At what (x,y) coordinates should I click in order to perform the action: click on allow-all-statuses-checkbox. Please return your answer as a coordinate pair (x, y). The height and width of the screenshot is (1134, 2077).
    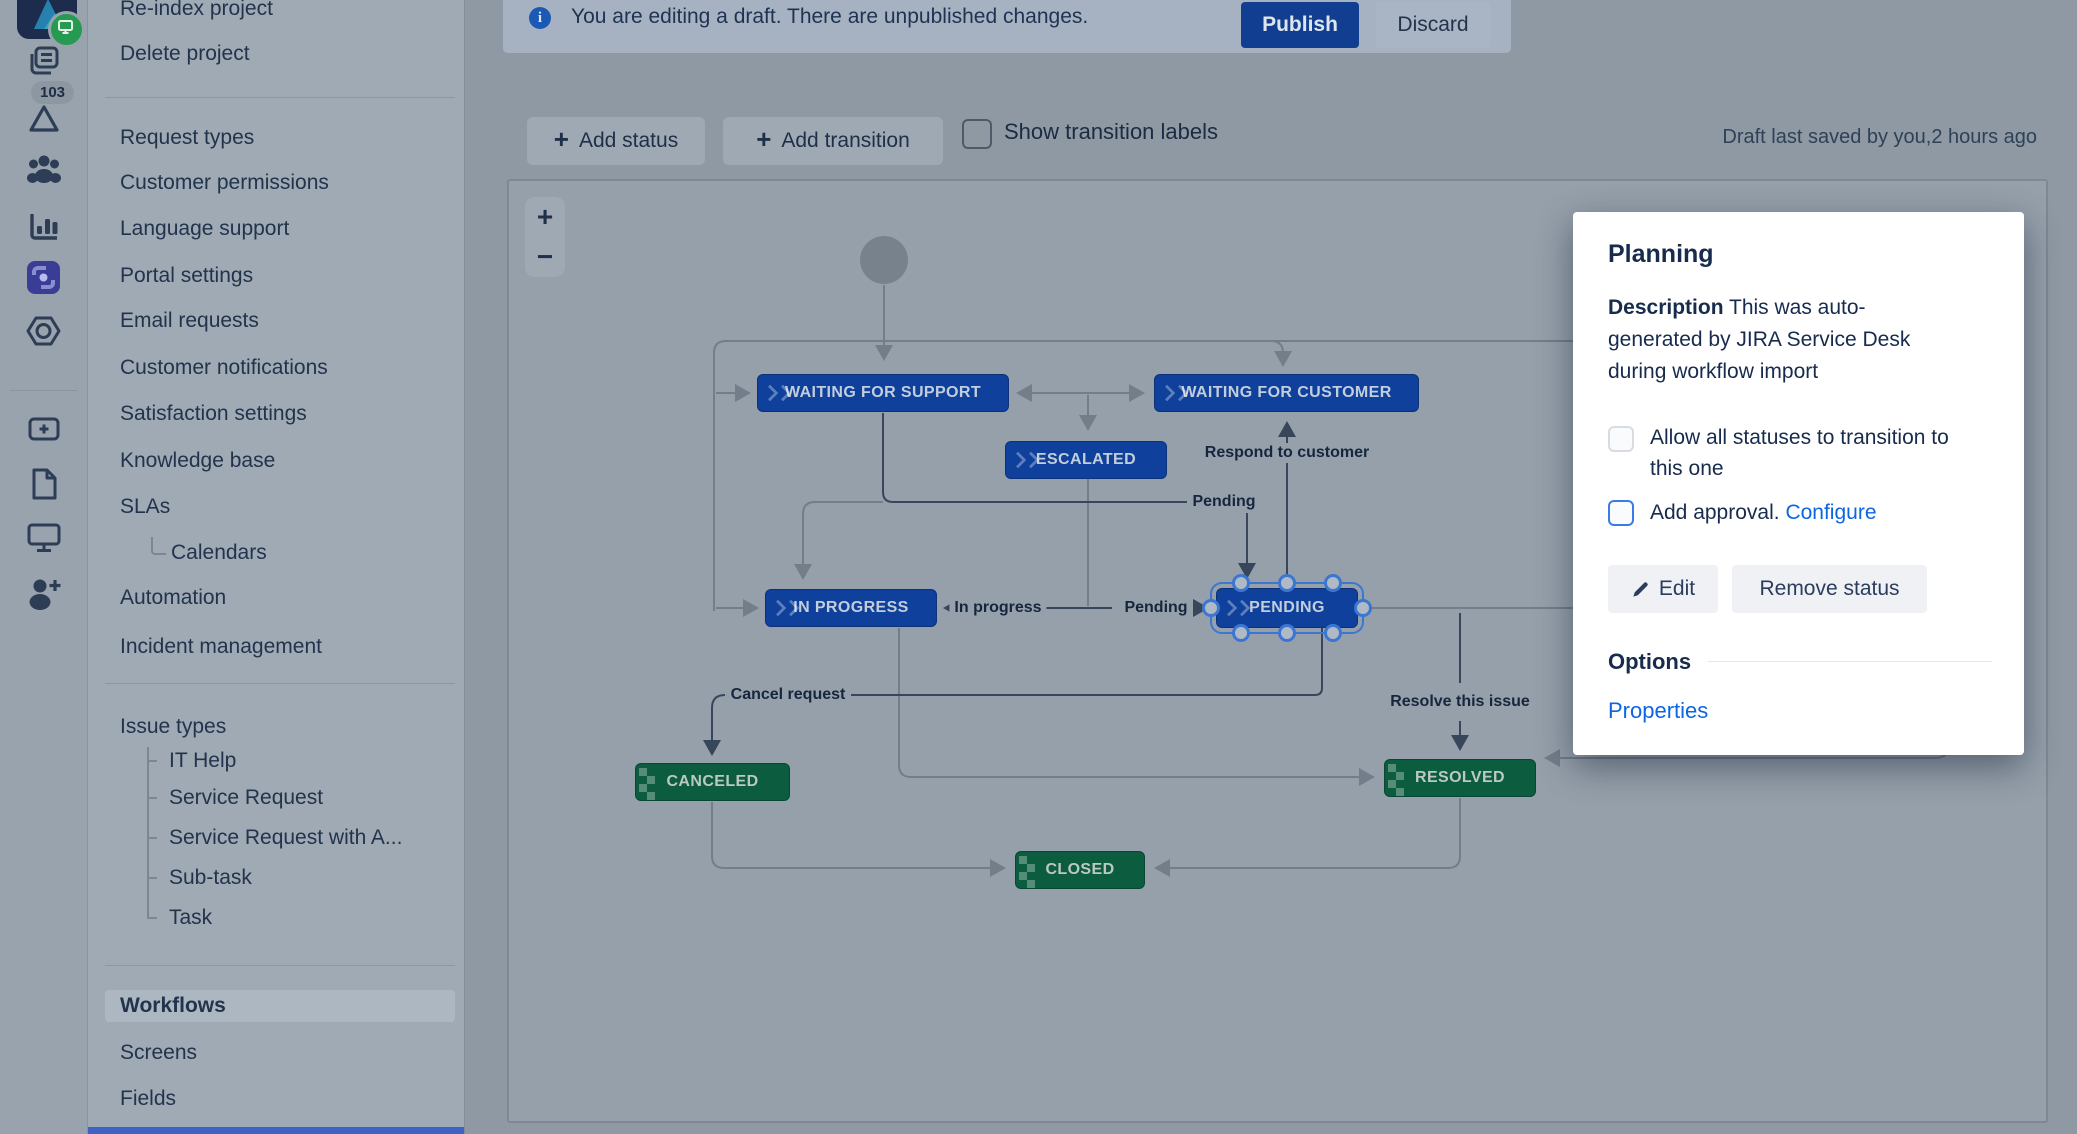
    Looking at the image, I should click on (1621, 439).